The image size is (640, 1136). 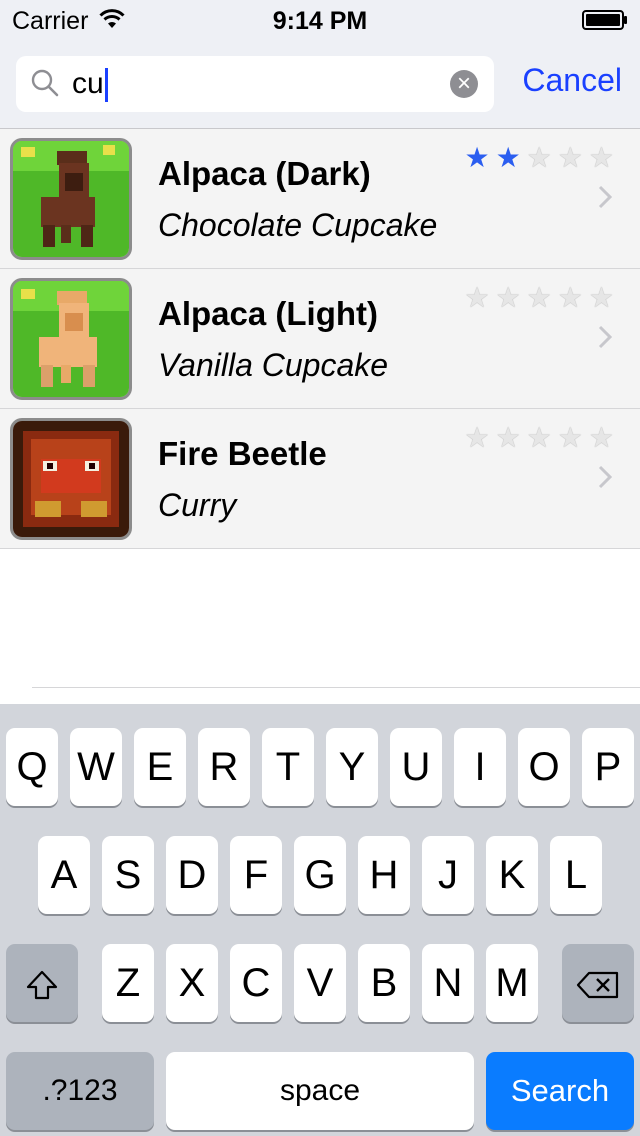 What do you see at coordinates (480, 767) in the screenshot?
I see `key-i: I` at bounding box center [480, 767].